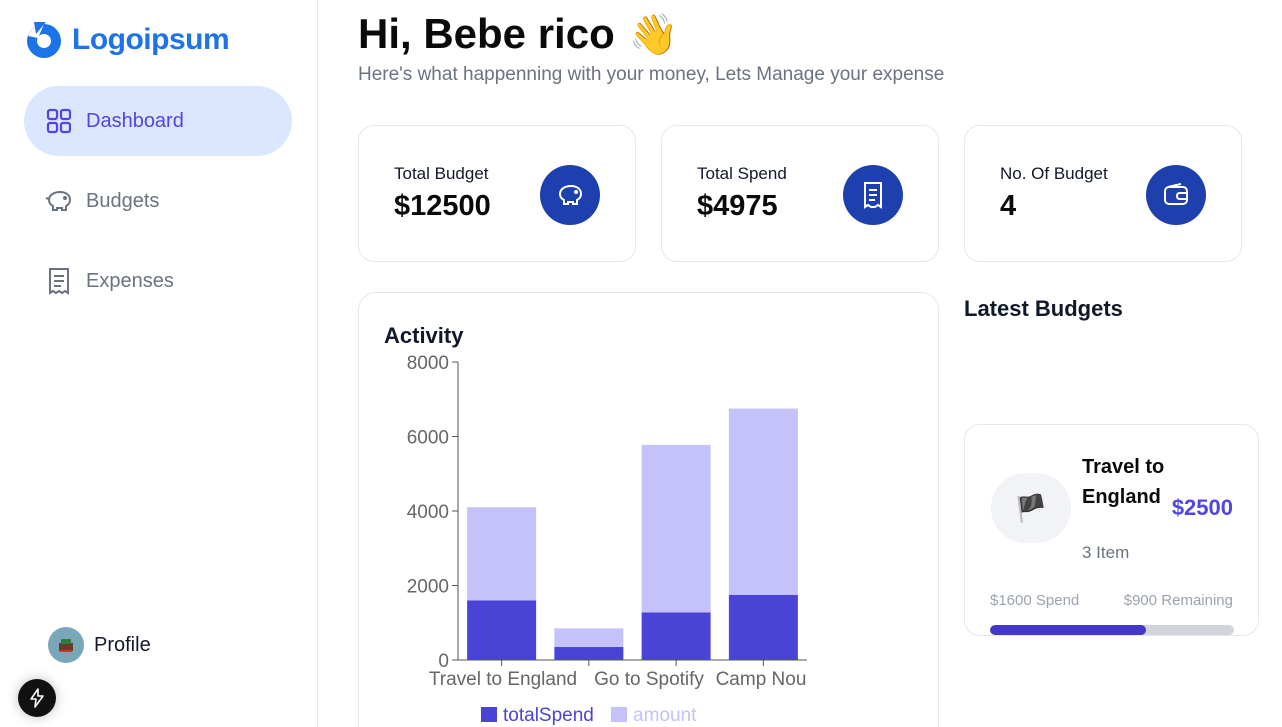 The image size is (1282, 727). What do you see at coordinates (441, 173) in the screenshot?
I see `stat-label: Total Budget` at bounding box center [441, 173].